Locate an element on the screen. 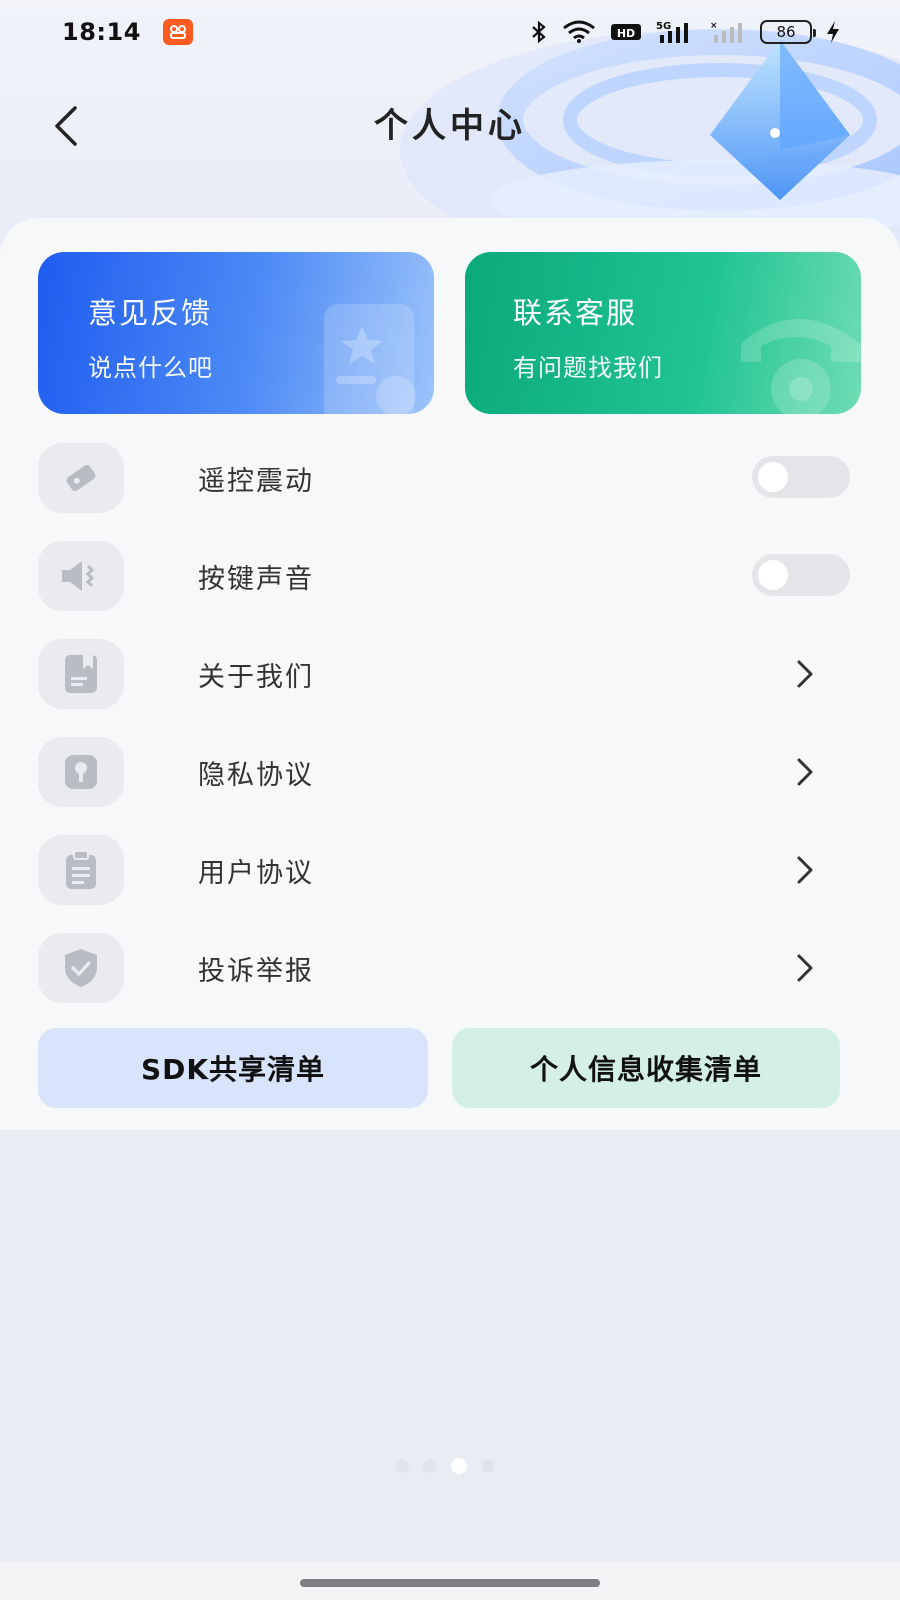 The image size is (900, 1600). setting-row-remote-vibration: 遥控震动 is located at coordinates (448, 478).